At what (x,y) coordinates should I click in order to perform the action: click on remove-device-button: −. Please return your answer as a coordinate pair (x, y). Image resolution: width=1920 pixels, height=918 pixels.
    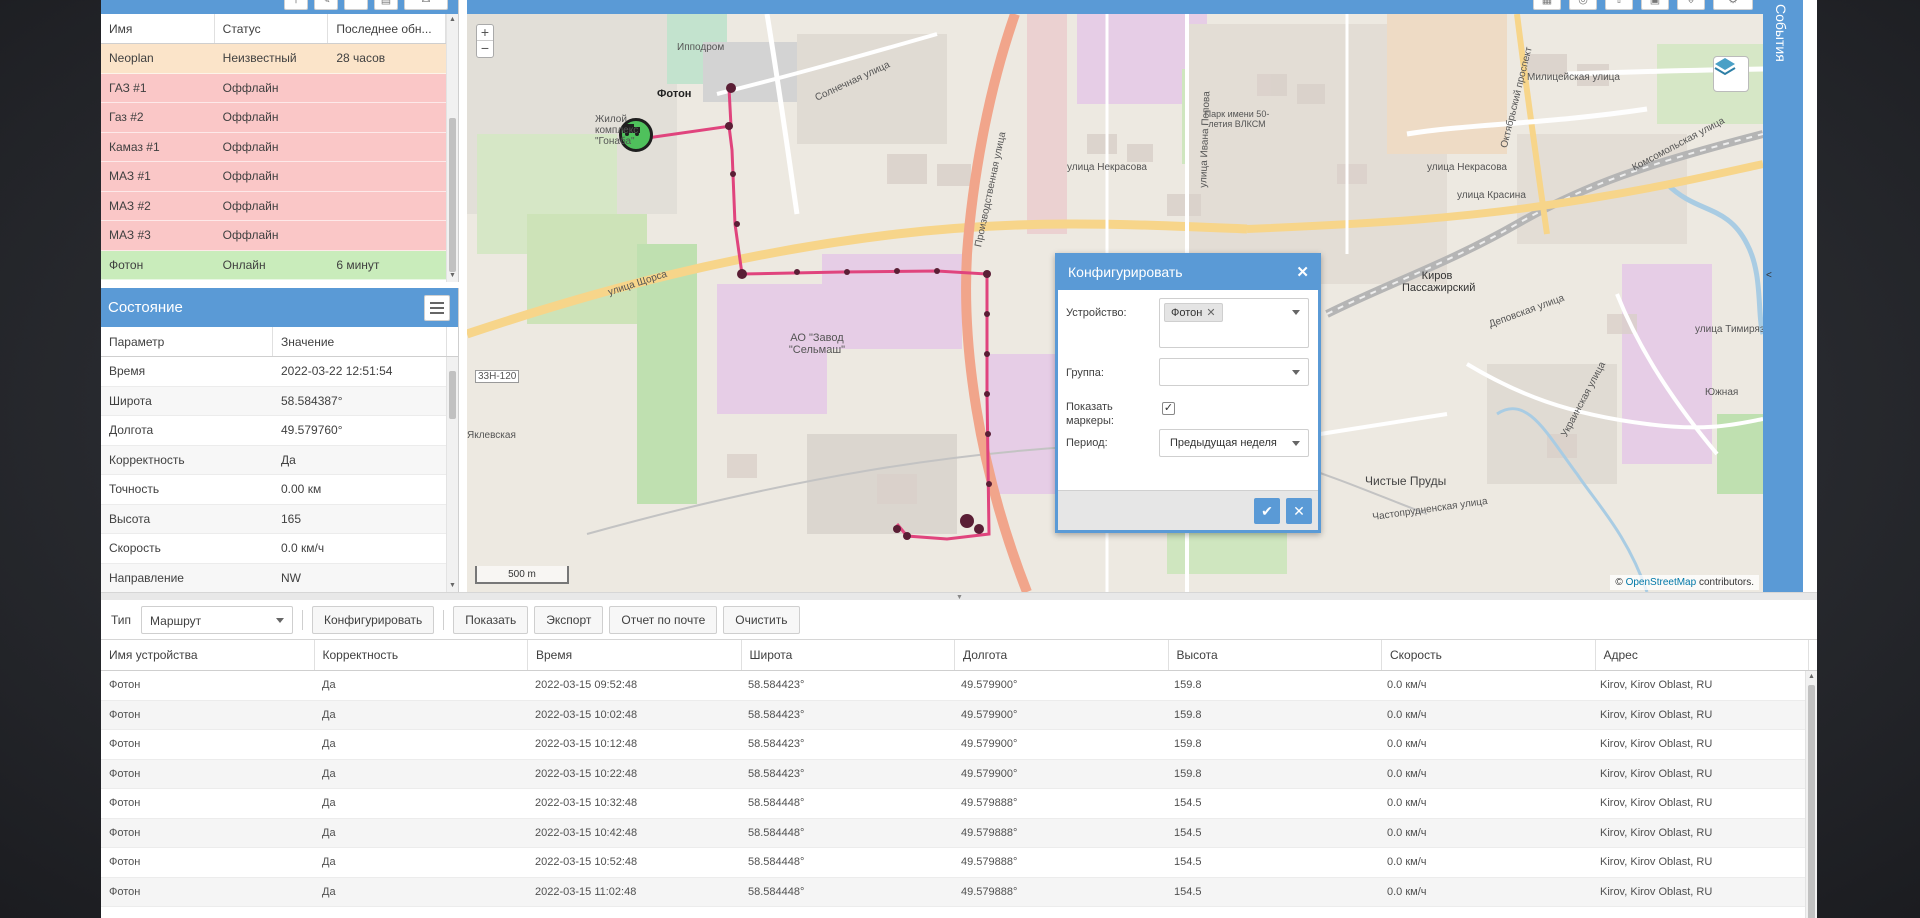
    Looking at the image, I should click on (356, 5).